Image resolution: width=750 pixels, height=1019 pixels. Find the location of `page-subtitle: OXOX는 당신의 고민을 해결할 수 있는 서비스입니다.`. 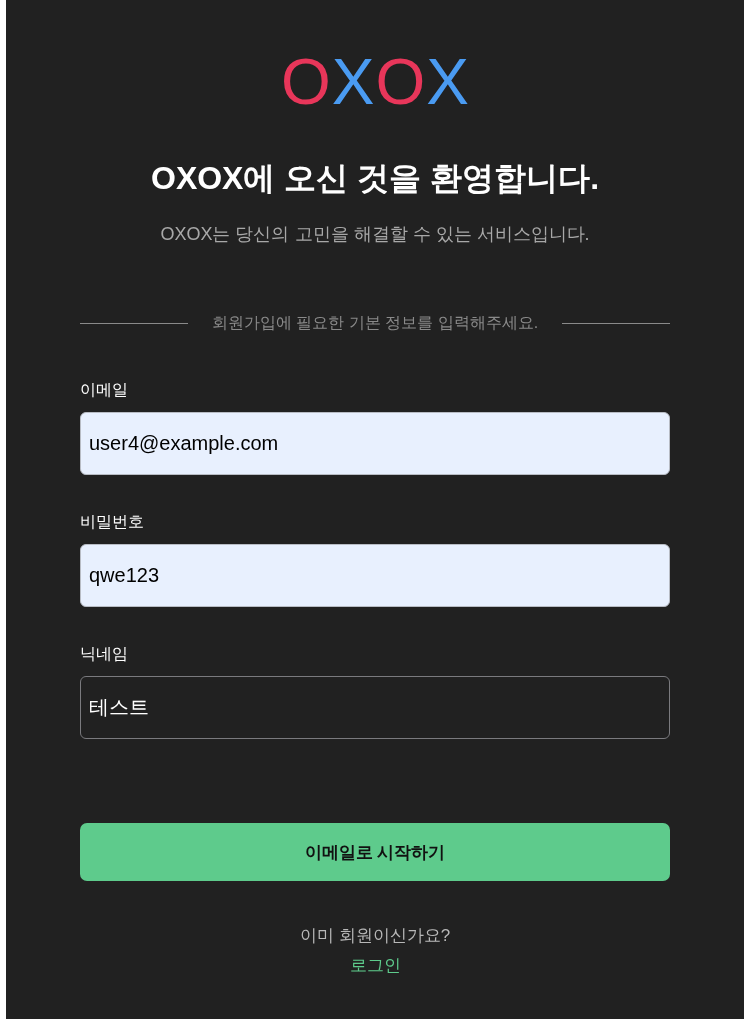

page-subtitle: OXOX는 당신의 고민을 해결할 수 있는 서비스입니다. is located at coordinates (375, 234).